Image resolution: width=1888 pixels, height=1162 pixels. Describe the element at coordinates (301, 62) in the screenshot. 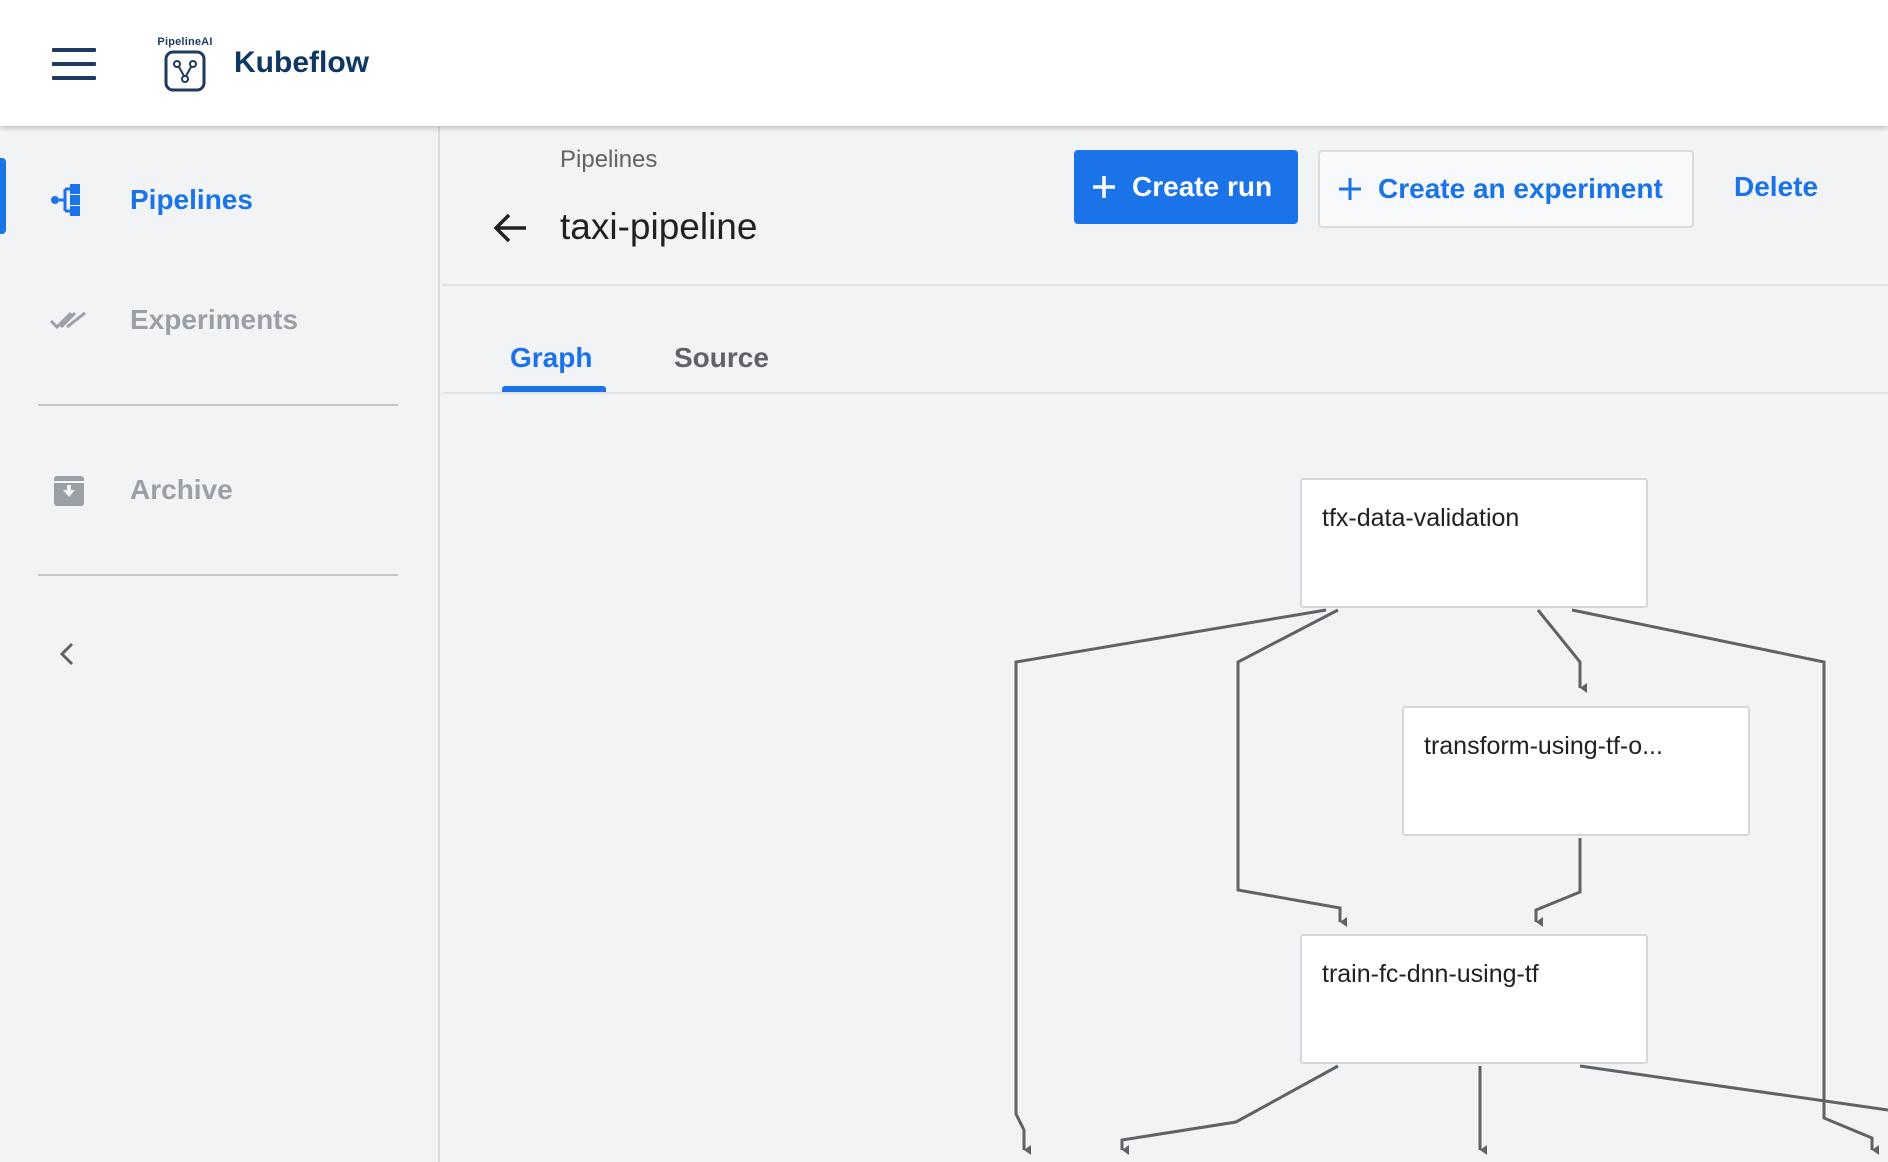

I see `brand-title: Kubeflow` at that location.